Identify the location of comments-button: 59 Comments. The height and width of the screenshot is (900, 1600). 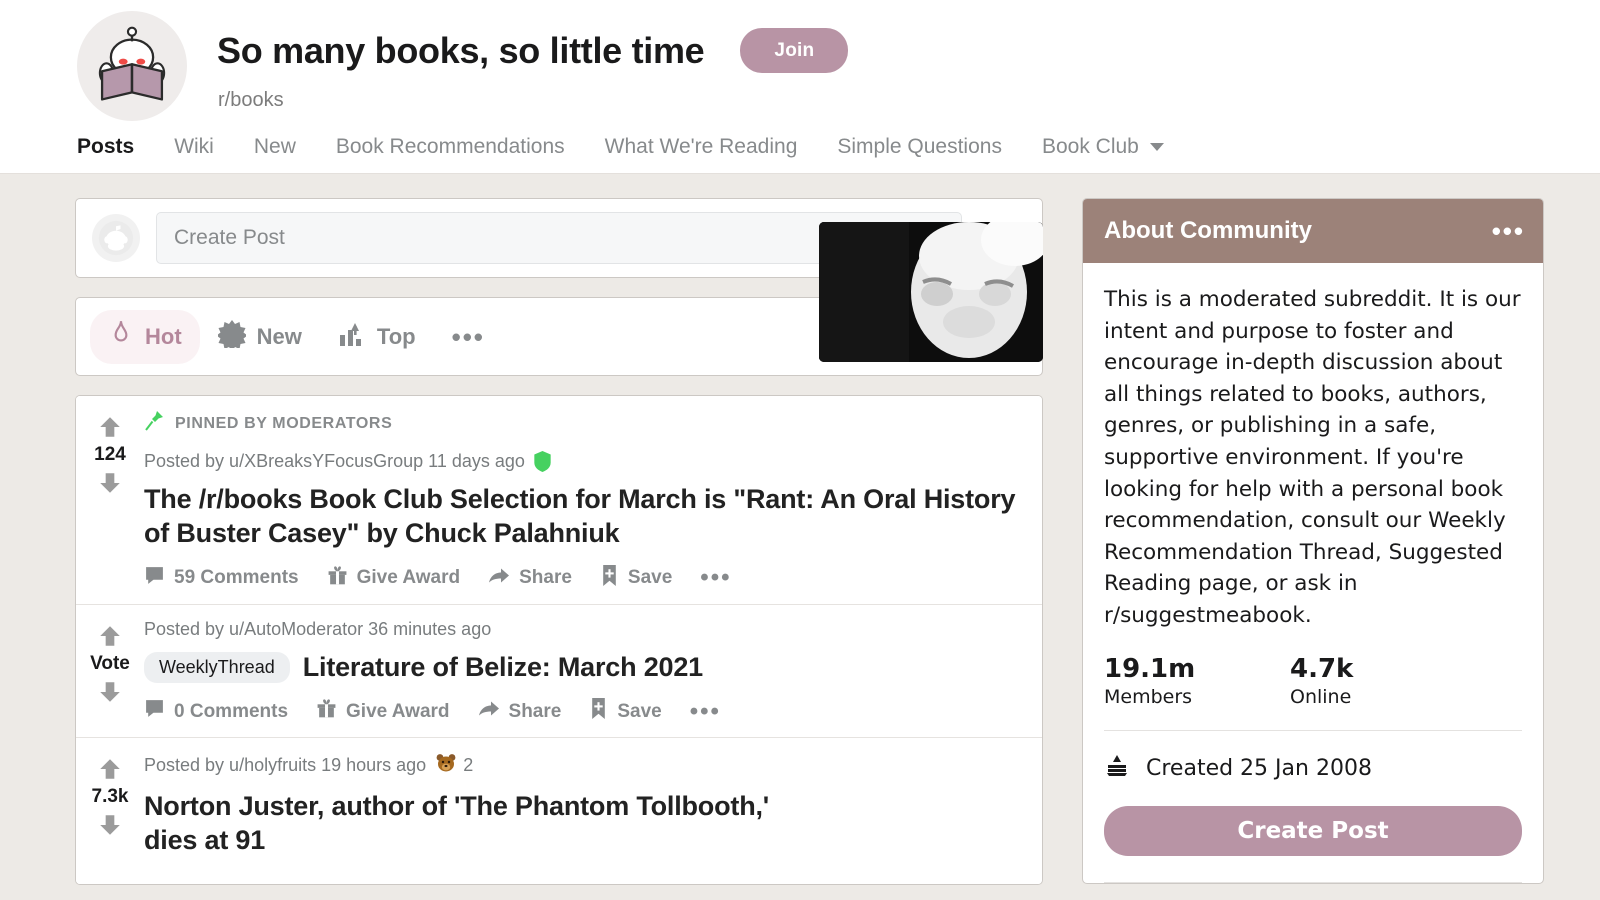
(221, 578).